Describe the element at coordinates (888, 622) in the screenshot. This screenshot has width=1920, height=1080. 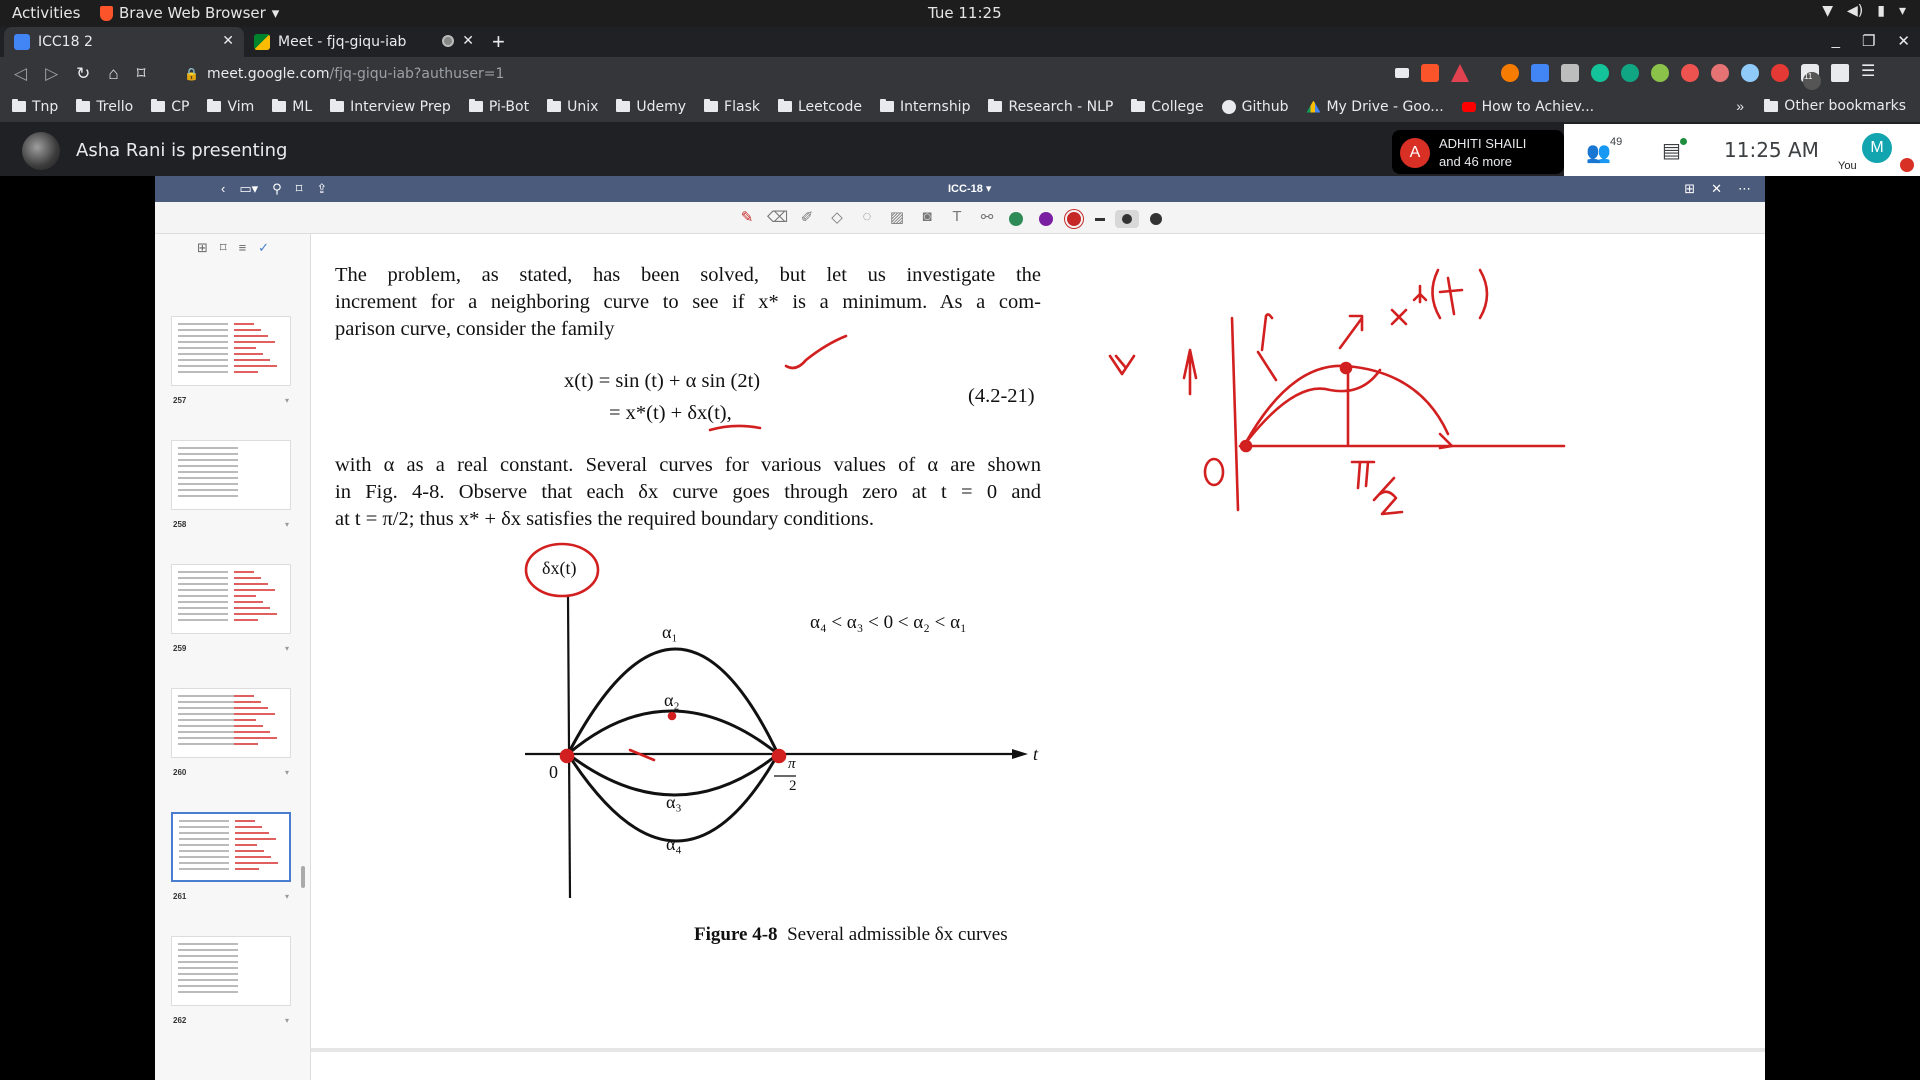
I see `alpha-ordering-label: α₄ < α₃ < 0 < α₂ < α₁` at that location.